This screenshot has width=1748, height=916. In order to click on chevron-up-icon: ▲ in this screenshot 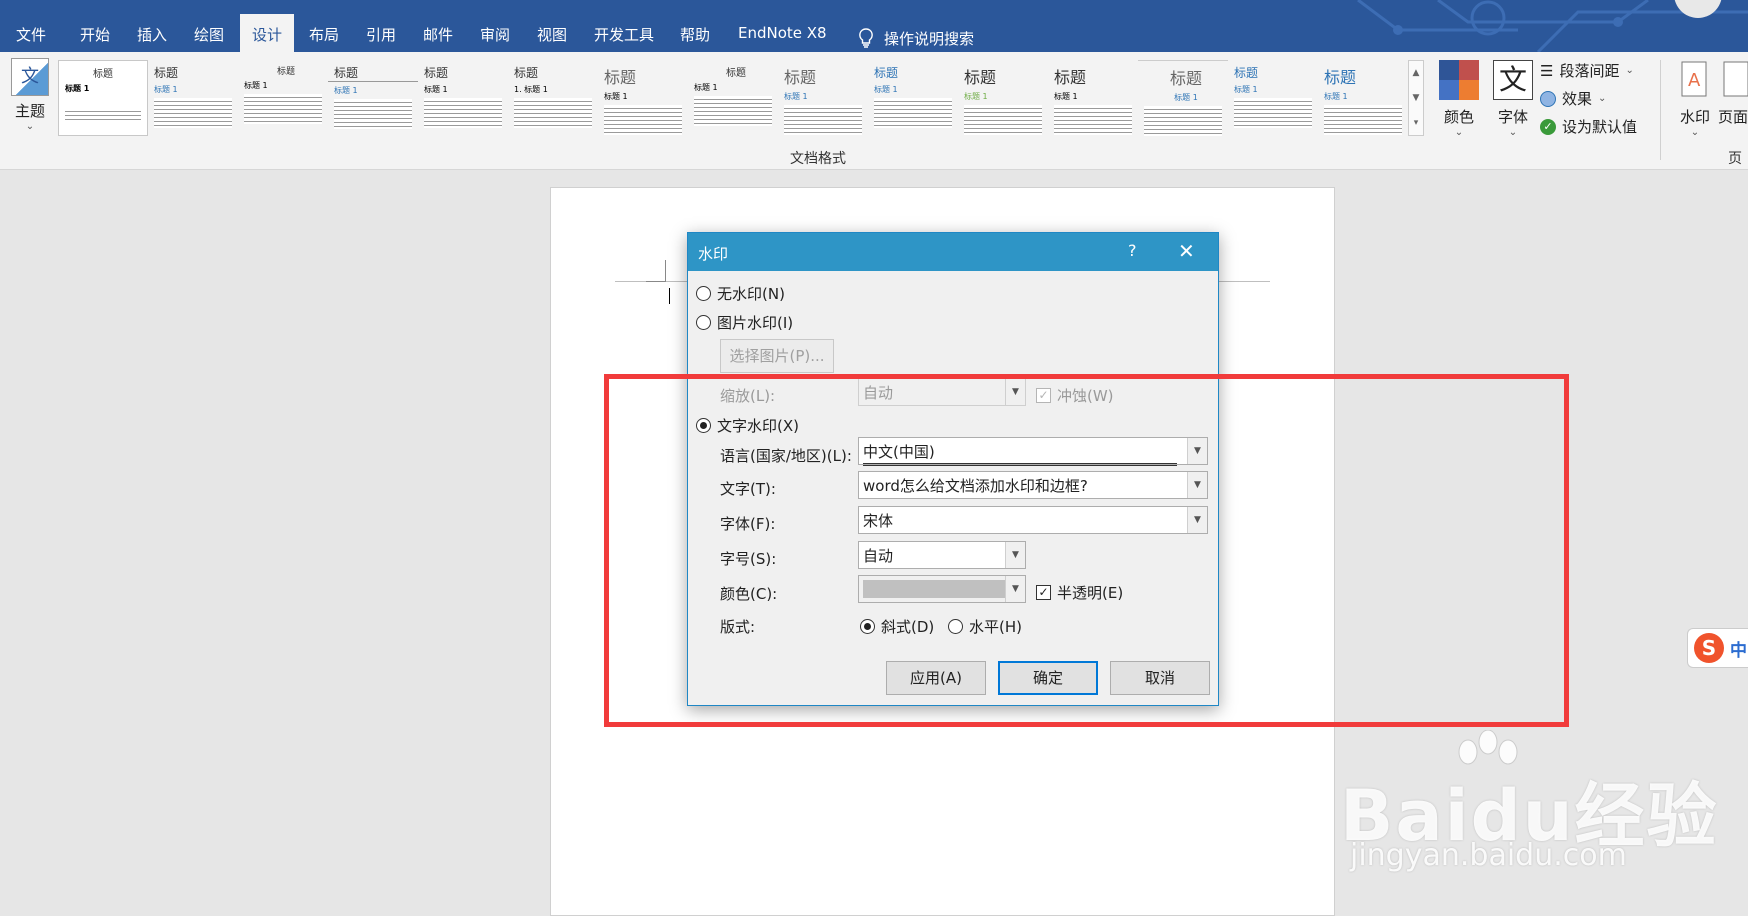, I will do `click(1416, 73)`.